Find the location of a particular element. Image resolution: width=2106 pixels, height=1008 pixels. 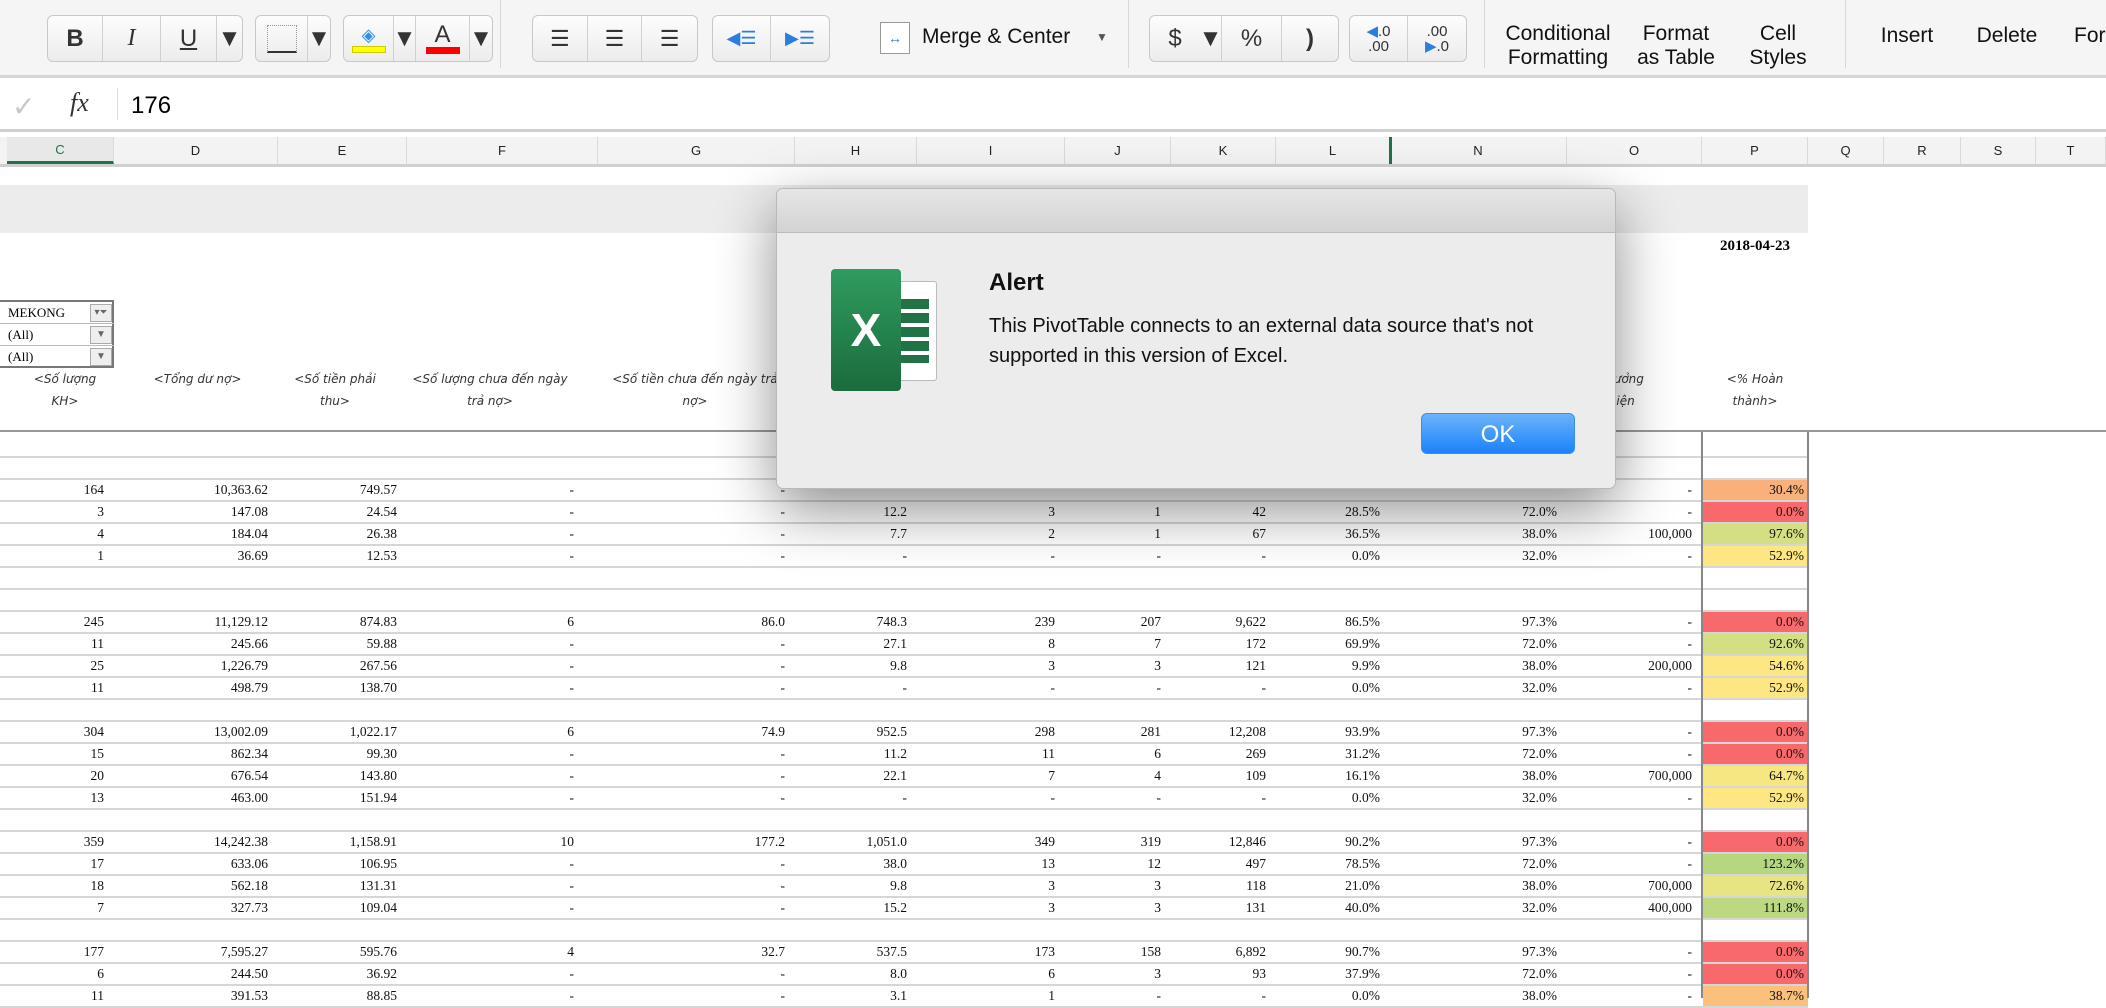

table-cell: 11.2 is located at coordinates (856, 754).